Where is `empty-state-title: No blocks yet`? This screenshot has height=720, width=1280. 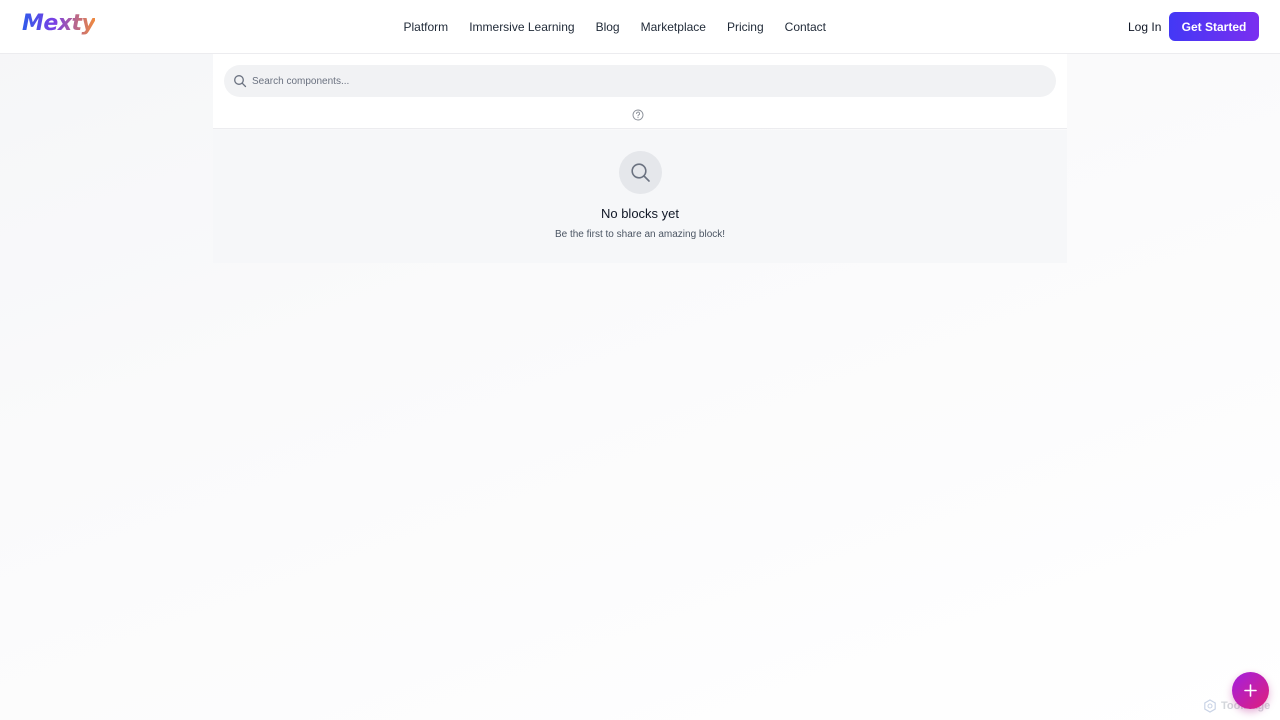 empty-state-title: No blocks yet is located at coordinates (640, 213).